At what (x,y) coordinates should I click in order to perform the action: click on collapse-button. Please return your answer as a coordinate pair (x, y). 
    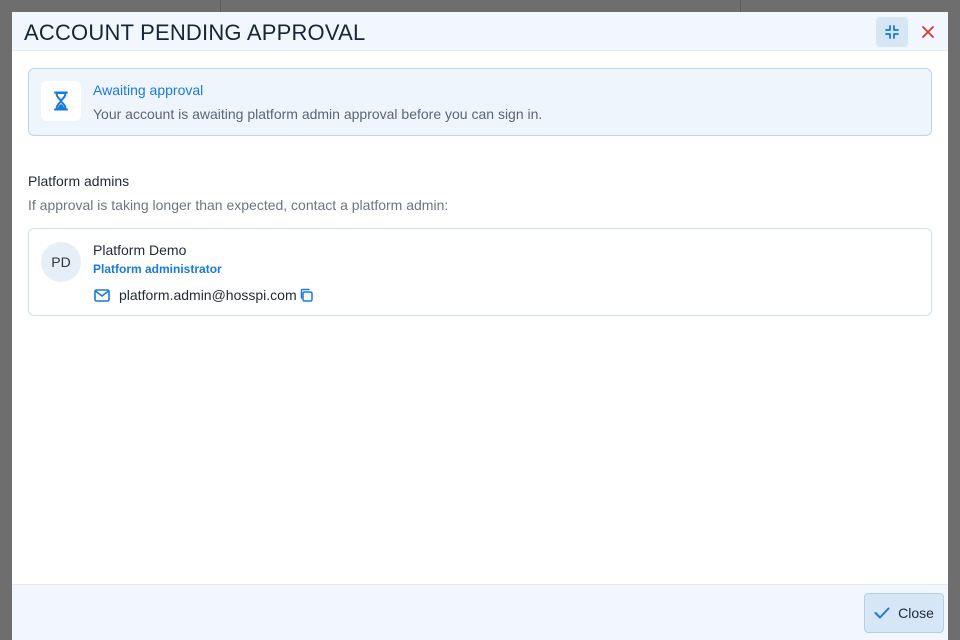
    Looking at the image, I should click on (892, 32).